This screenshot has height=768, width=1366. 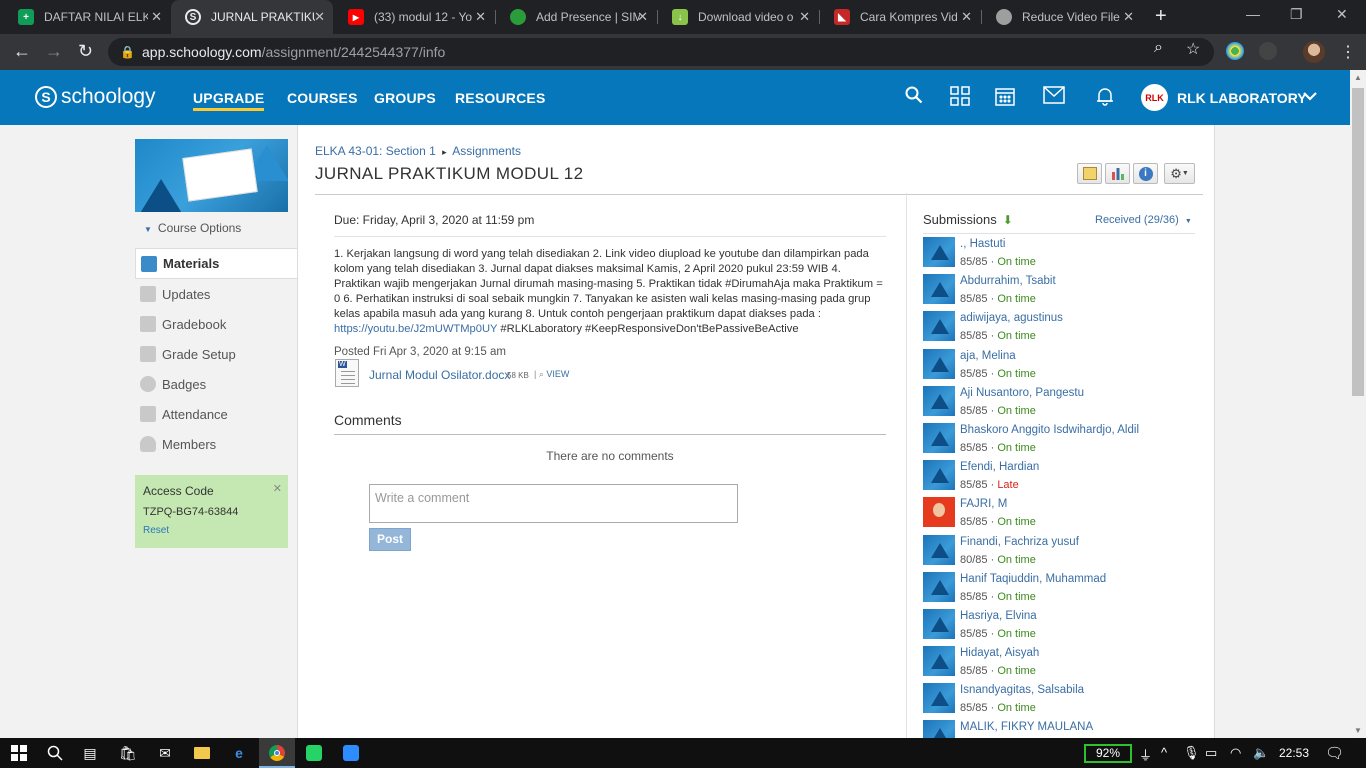 What do you see at coordinates (19, 753) in the screenshot?
I see `windows-start-icon` at bounding box center [19, 753].